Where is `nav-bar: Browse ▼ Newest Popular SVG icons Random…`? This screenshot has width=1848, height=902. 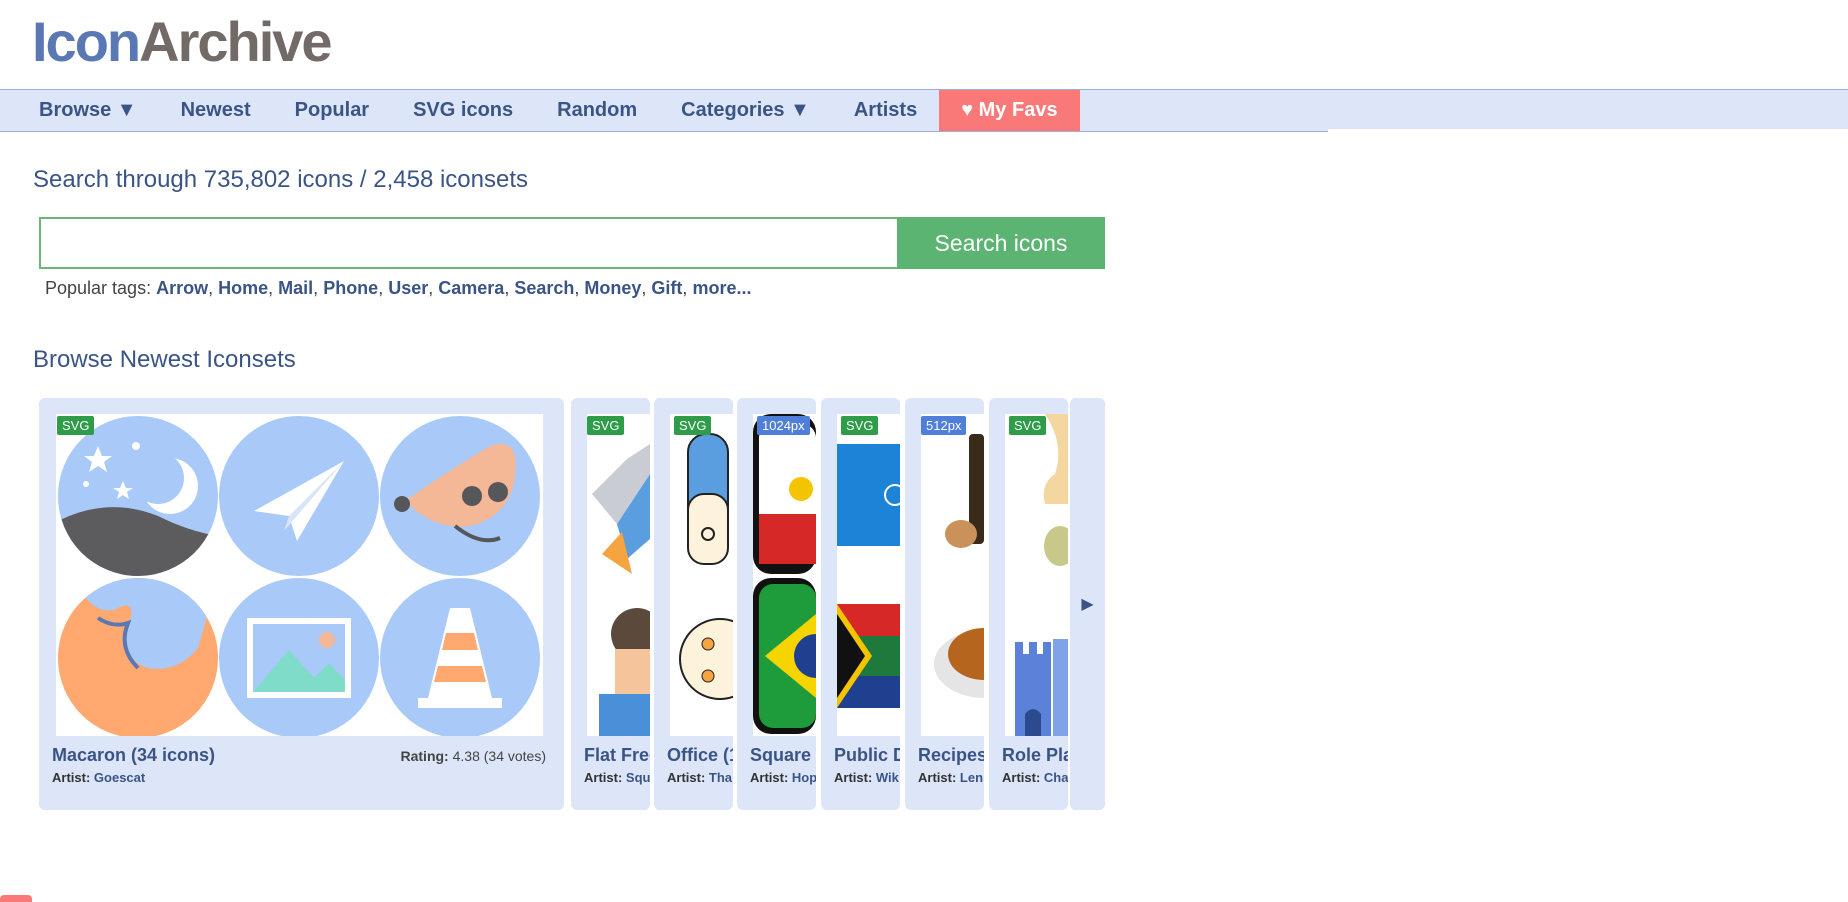
nav-bar: Browse ▼ Newest Popular SVG icons Random… is located at coordinates (924, 110).